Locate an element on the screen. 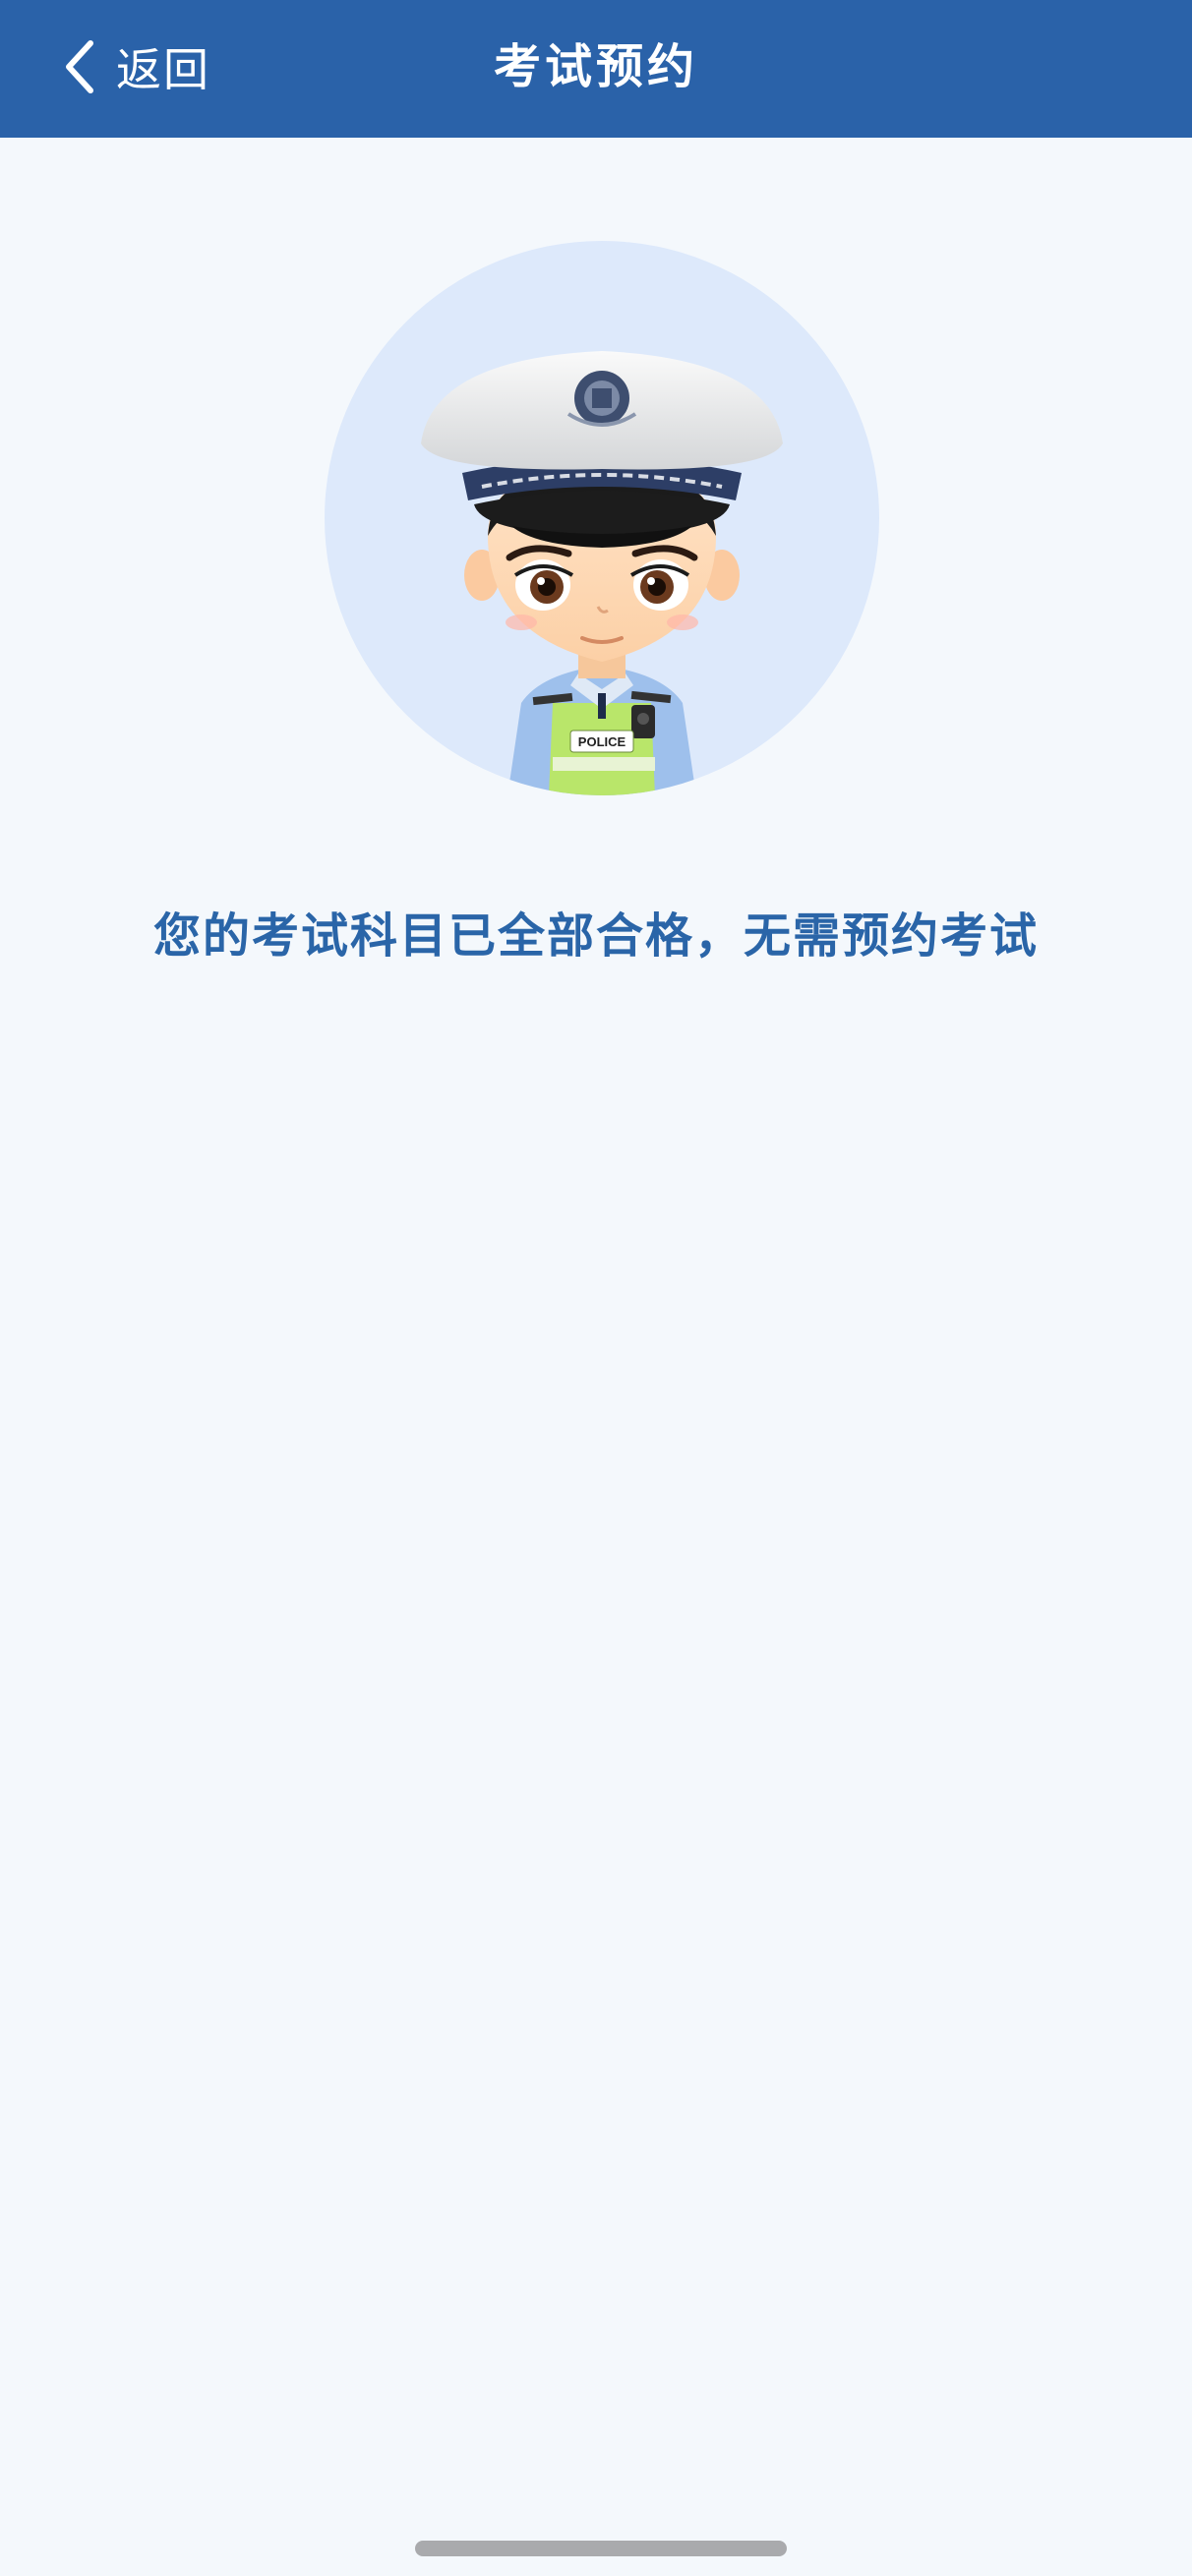 The height and width of the screenshot is (2576, 1192). back-button: 返回 is located at coordinates (135, 67).